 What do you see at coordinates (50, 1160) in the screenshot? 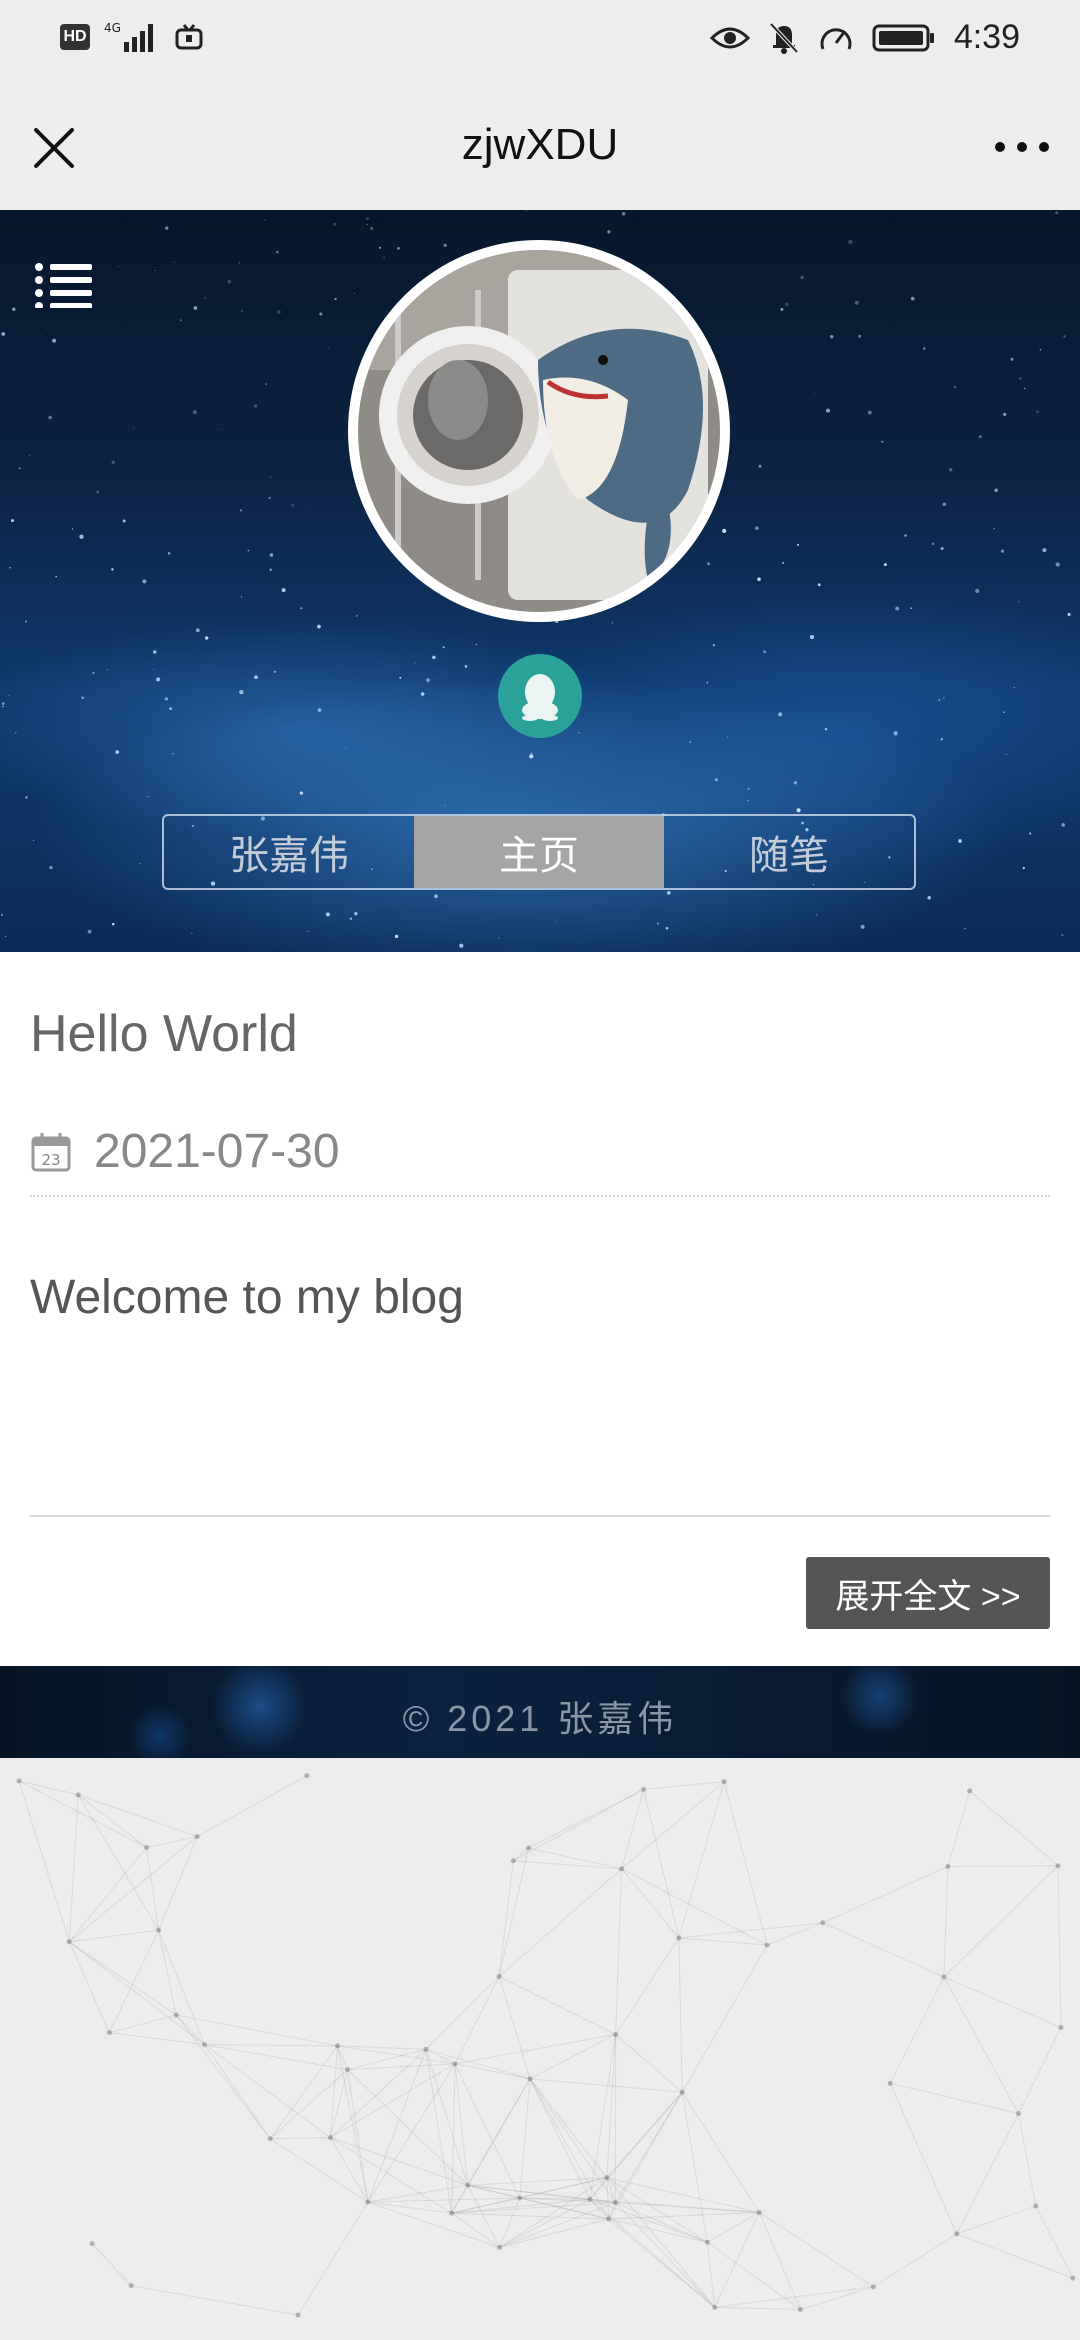
I see `svg-text: 23` at bounding box center [50, 1160].